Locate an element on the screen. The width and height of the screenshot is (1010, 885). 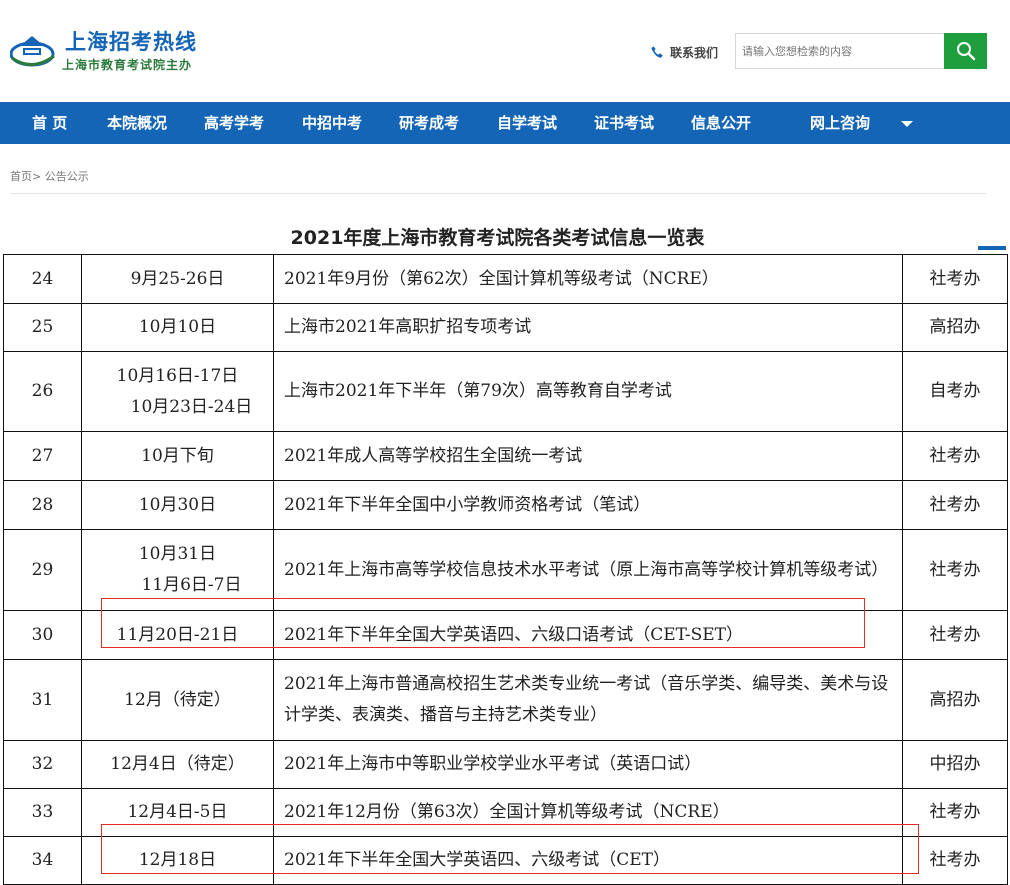
row-number: 28 is located at coordinates (42, 505).